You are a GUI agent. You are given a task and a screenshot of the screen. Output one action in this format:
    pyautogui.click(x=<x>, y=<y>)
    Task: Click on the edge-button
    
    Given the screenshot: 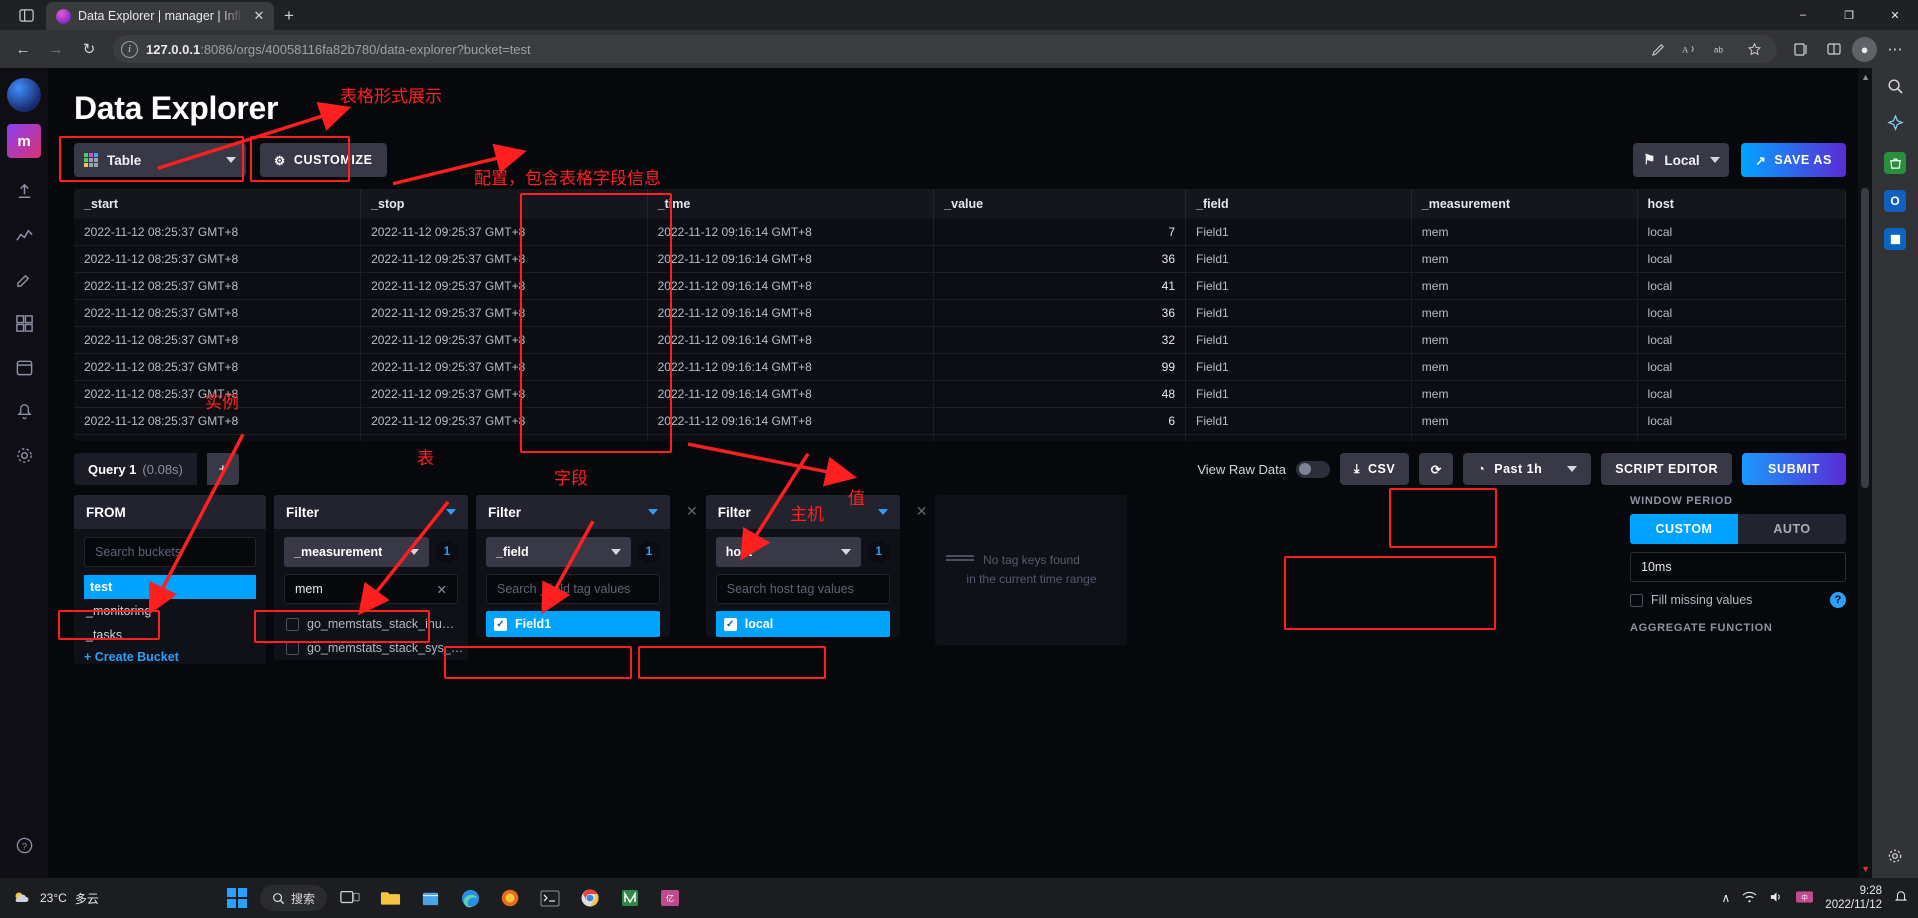 What is the action you would take?
    pyautogui.click(x=470, y=898)
    